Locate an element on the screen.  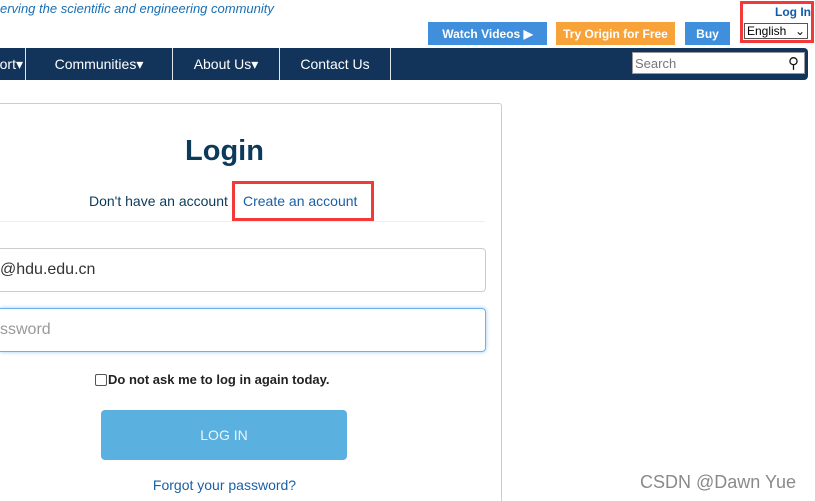
watermark: CSDN @Dawn Yue is located at coordinates (718, 482).